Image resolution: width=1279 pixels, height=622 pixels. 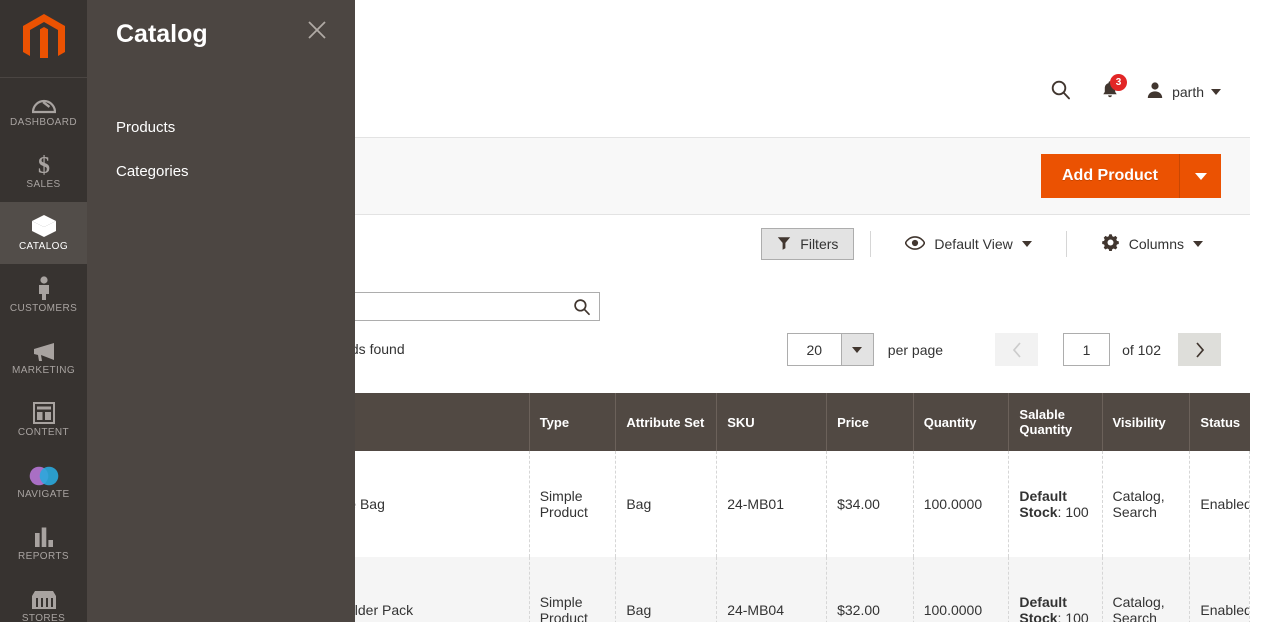 I want to click on eye-icon, so click(x=915, y=244).